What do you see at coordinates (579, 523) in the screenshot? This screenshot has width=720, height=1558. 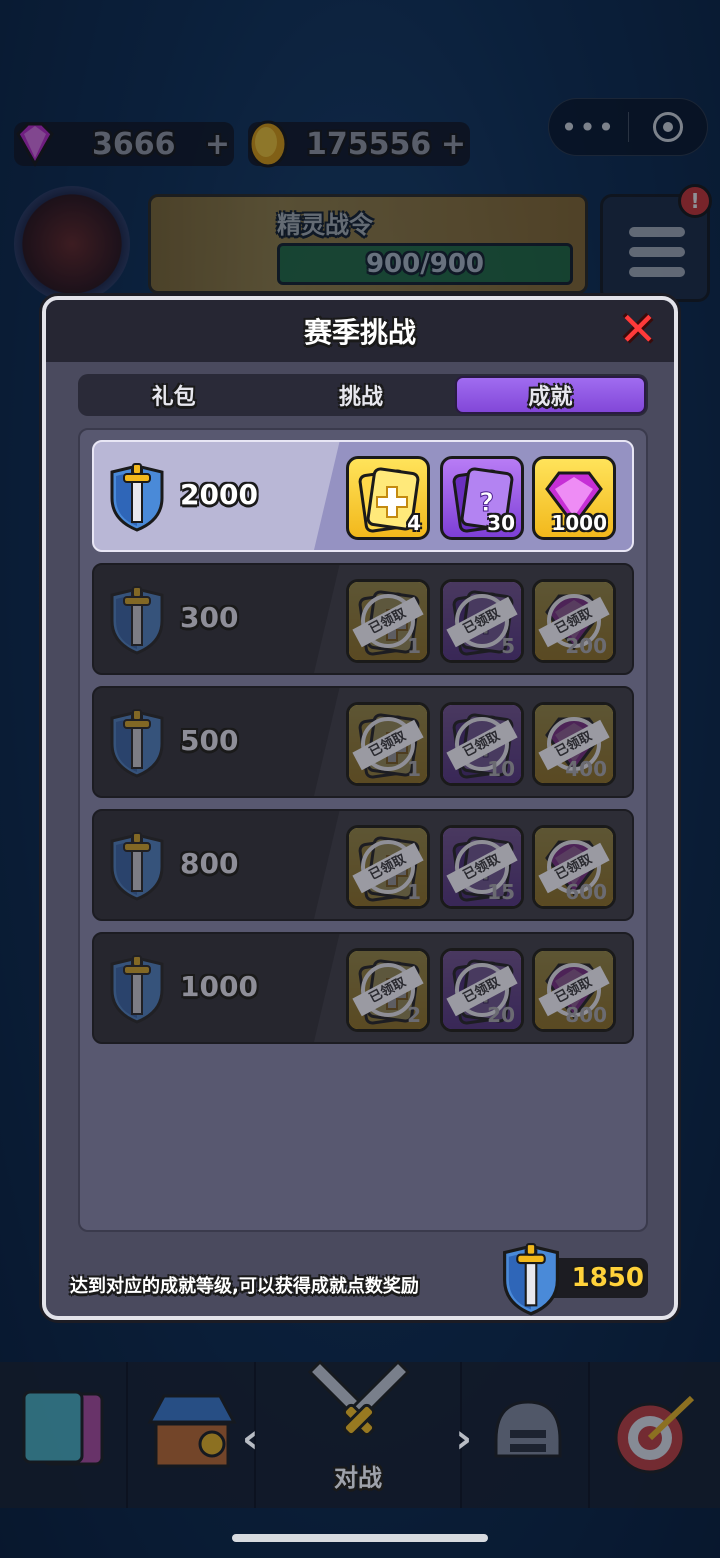 I see `reward-quantity: 1000` at bounding box center [579, 523].